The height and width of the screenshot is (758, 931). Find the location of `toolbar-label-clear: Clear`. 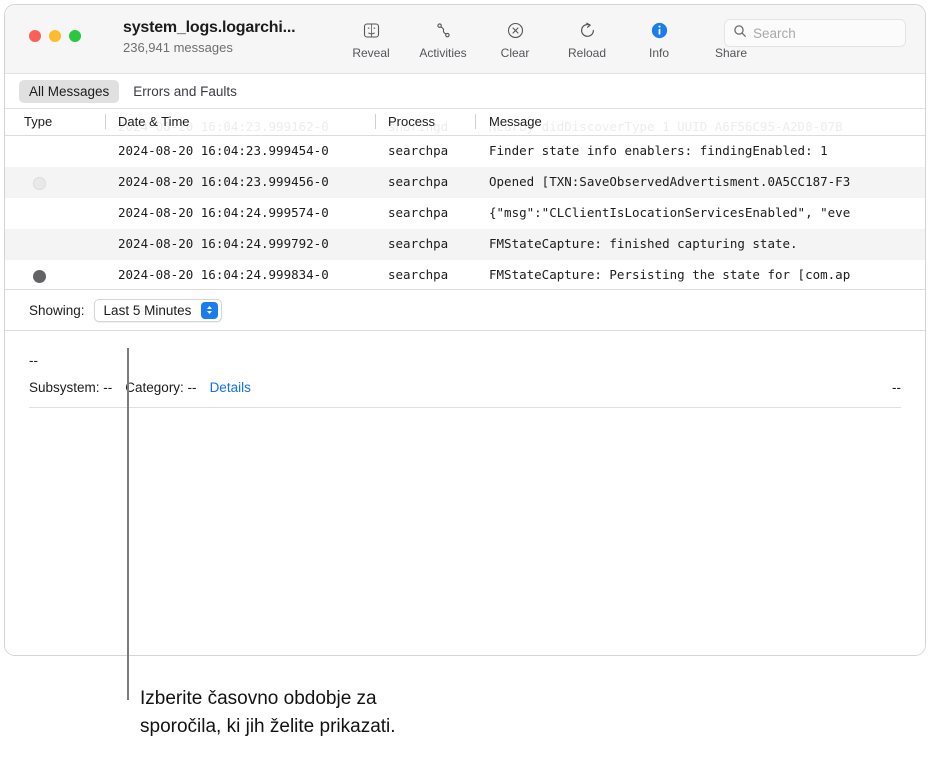

toolbar-label-clear: Clear is located at coordinates (515, 53).